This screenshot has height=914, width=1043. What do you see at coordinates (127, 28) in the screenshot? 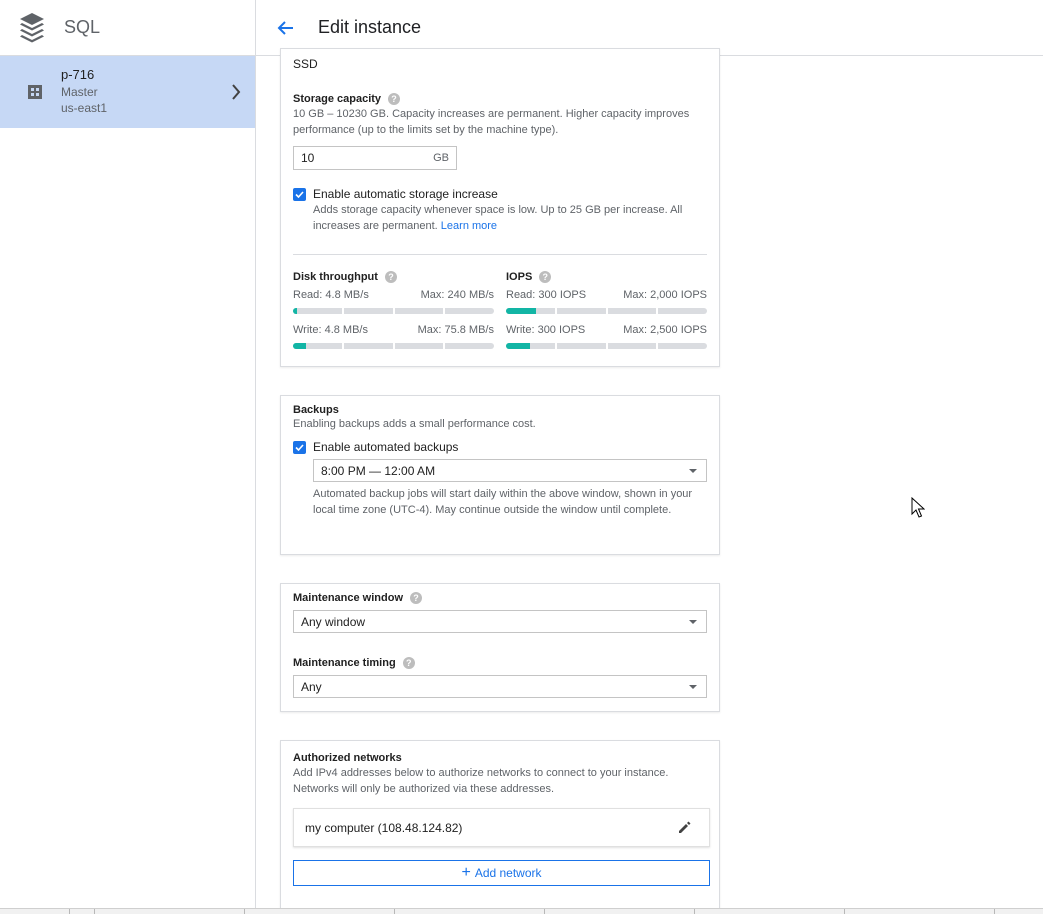
I see `sidebar-header: SQL` at bounding box center [127, 28].